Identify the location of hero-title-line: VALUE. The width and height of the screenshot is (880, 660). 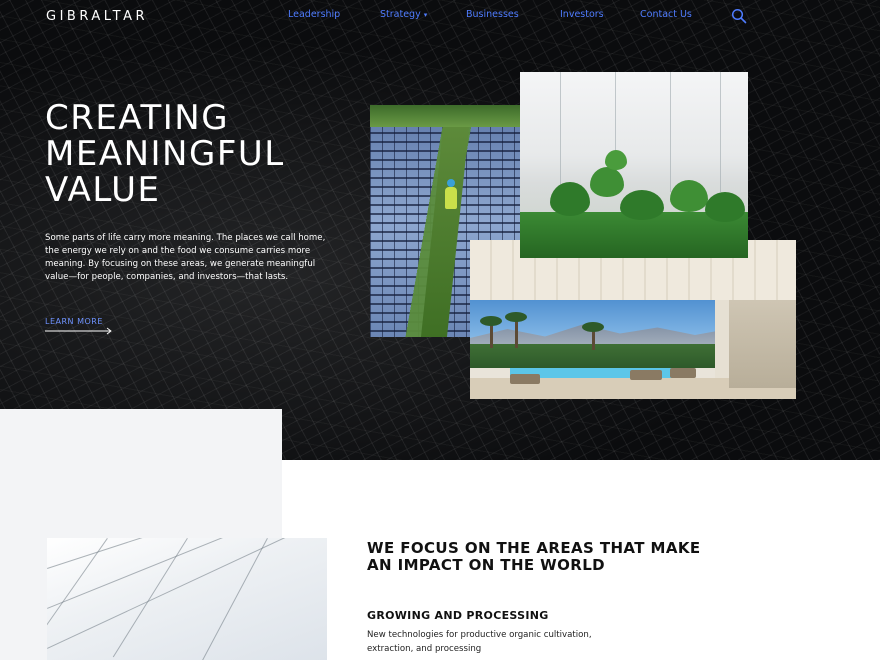
(103, 190).